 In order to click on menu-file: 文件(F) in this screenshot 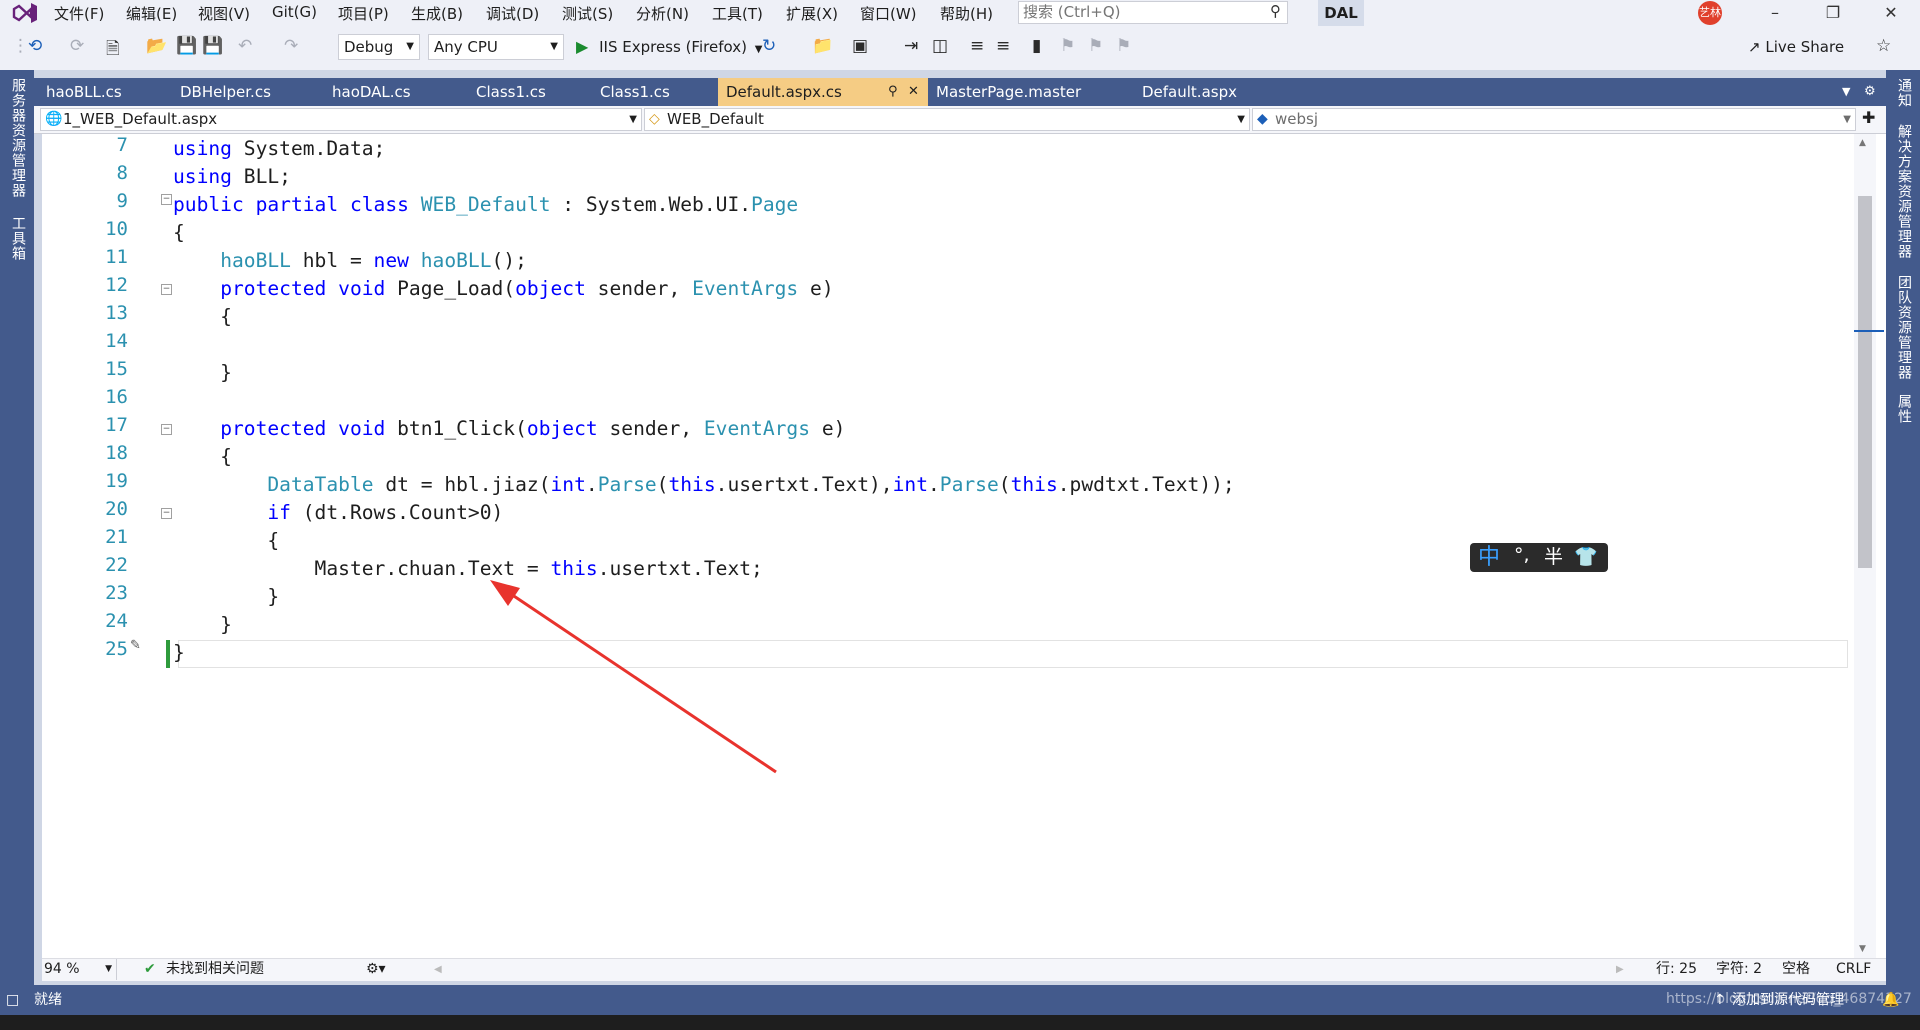, I will do `click(79, 13)`.